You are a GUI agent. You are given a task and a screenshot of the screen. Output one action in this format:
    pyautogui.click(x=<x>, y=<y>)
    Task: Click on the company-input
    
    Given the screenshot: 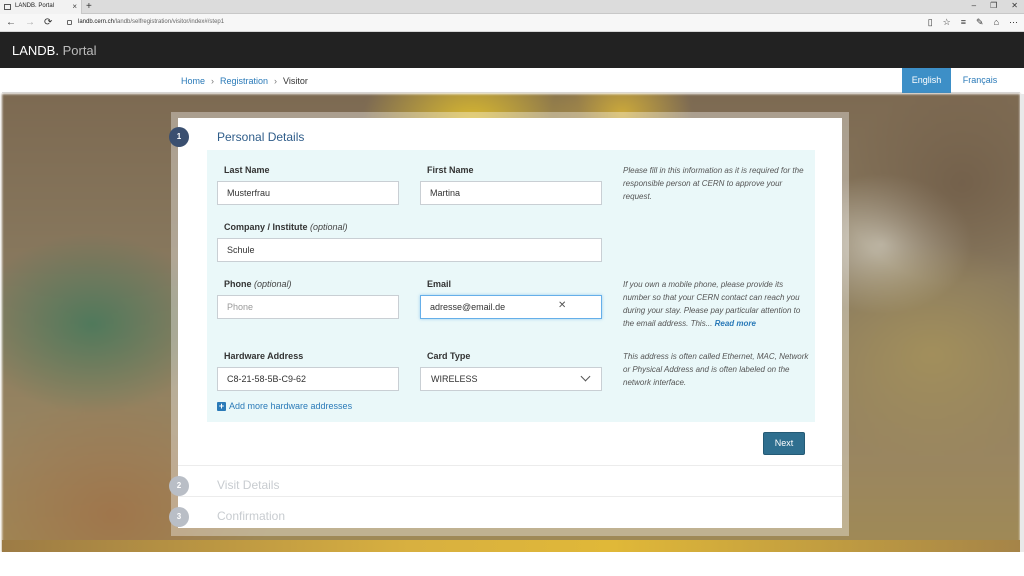 What is the action you would take?
    pyautogui.click(x=409, y=250)
    